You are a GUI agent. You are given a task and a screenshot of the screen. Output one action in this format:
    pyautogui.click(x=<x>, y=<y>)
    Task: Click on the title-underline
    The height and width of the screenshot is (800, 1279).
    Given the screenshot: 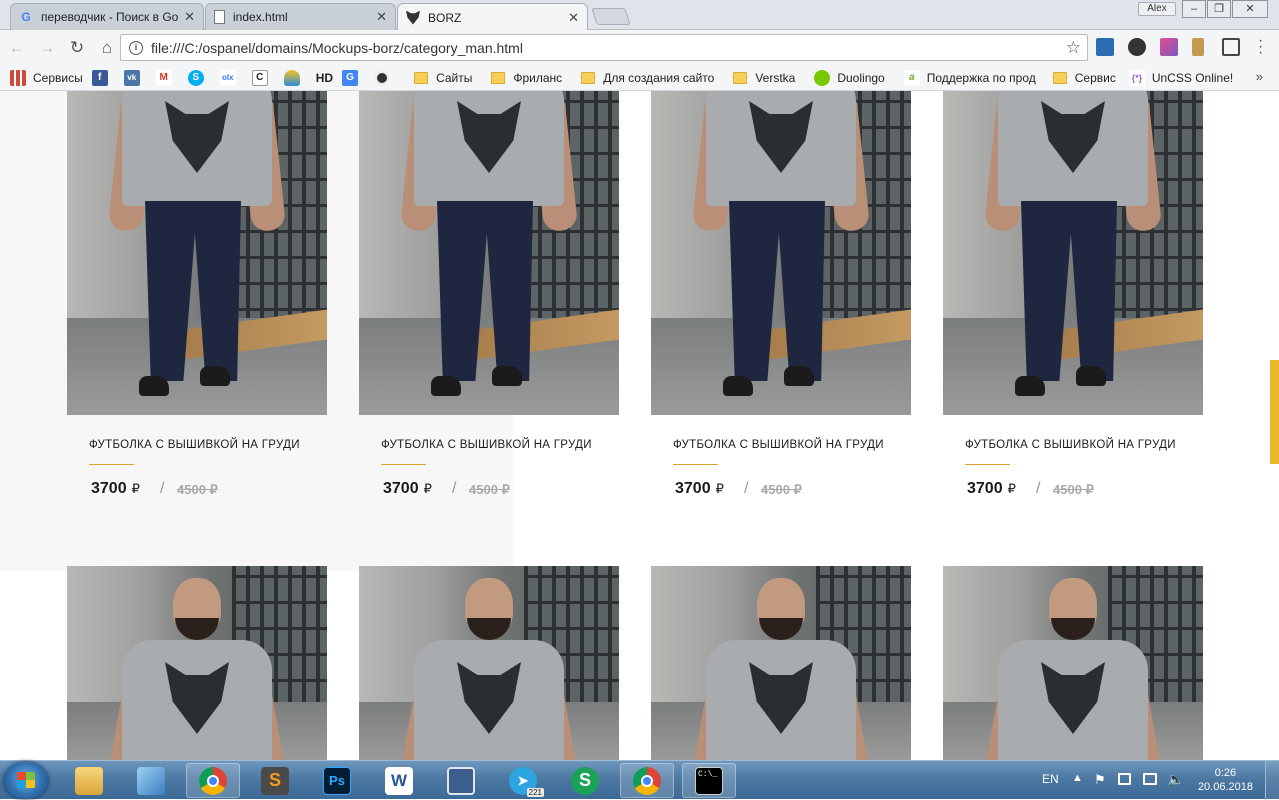 What is the action you would take?
    pyautogui.click(x=695, y=464)
    